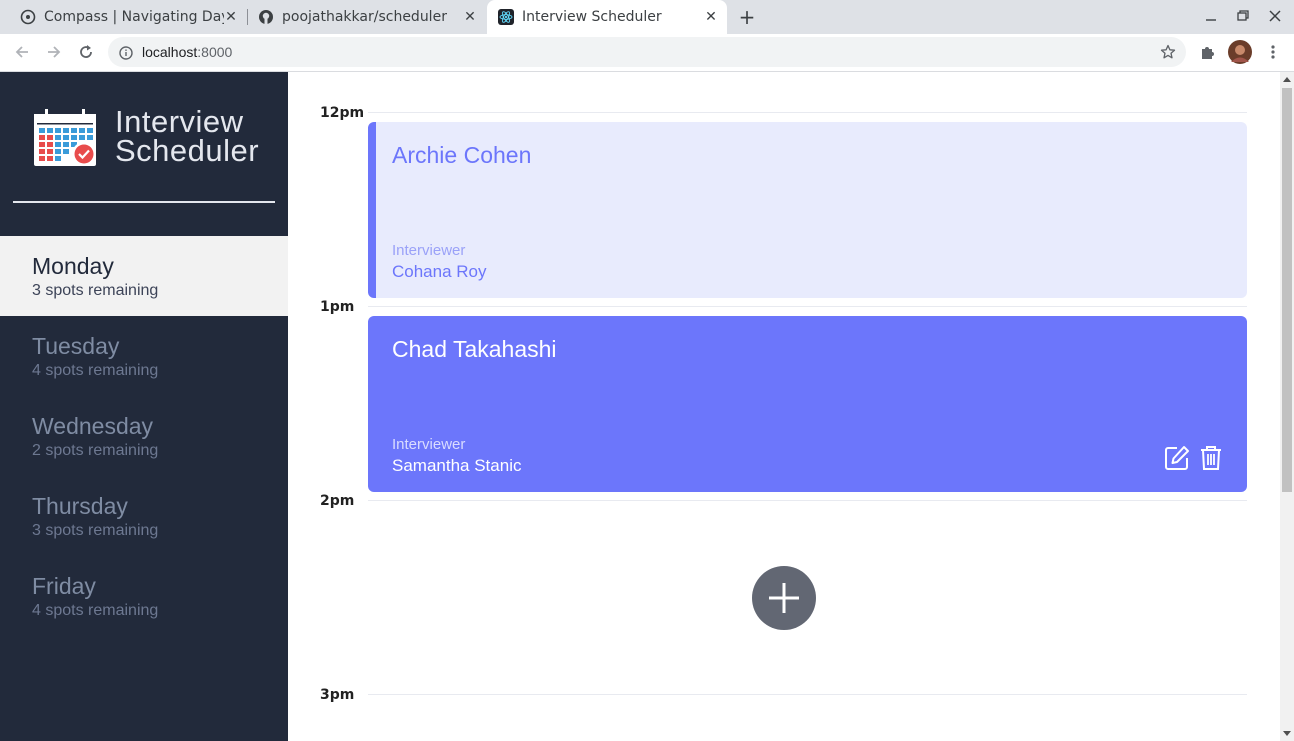  What do you see at coordinates (747, 17) in the screenshot?
I see `new-tab-button: +` at bounding box center [747, 17].